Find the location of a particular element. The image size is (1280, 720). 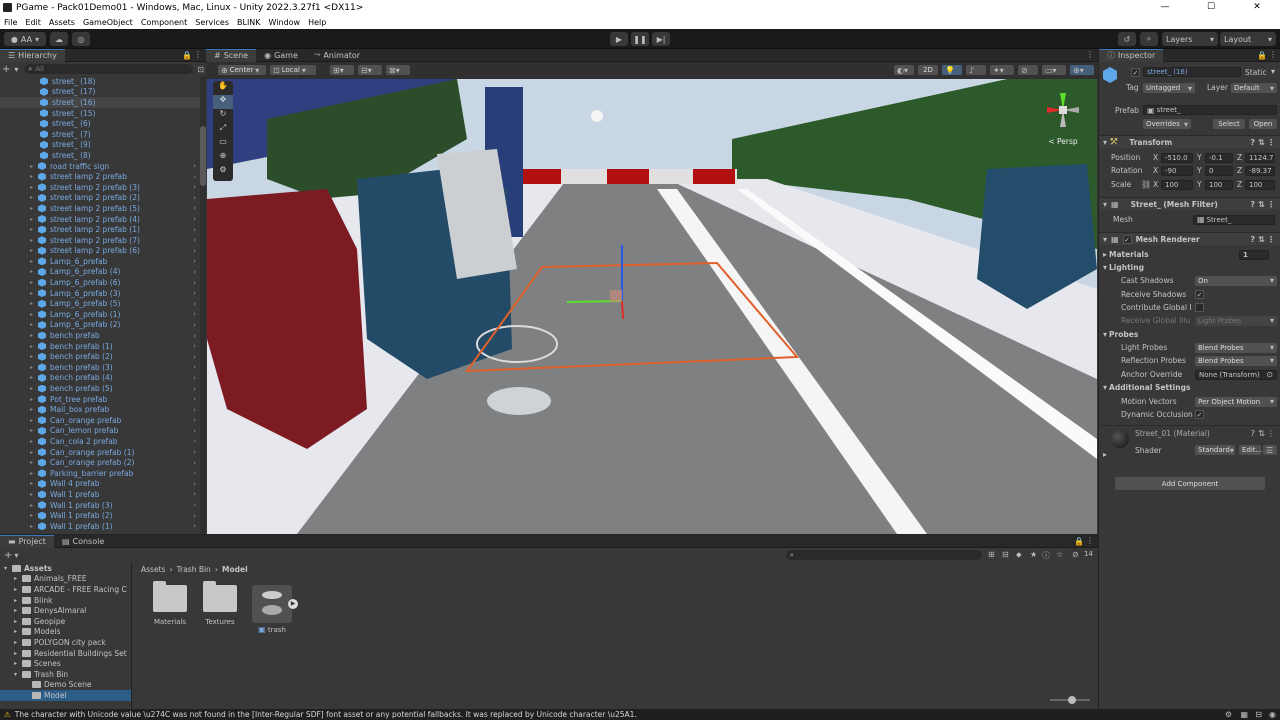

static-dropdown: ▾ is located at coordinates (1273, 71).